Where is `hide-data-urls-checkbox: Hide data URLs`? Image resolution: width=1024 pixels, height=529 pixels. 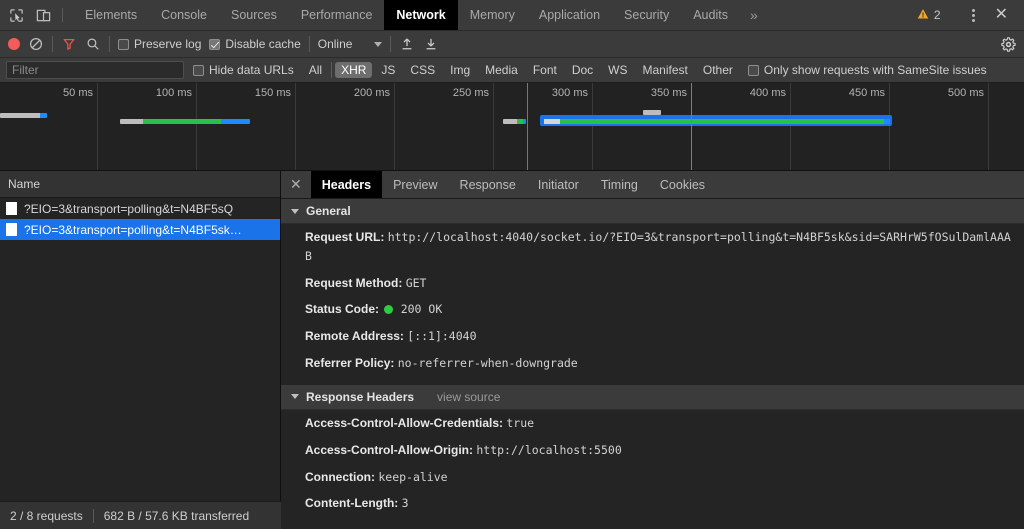 hide-data-urls-checkbox: Hide data URLs is located at coordinates (243, 70).